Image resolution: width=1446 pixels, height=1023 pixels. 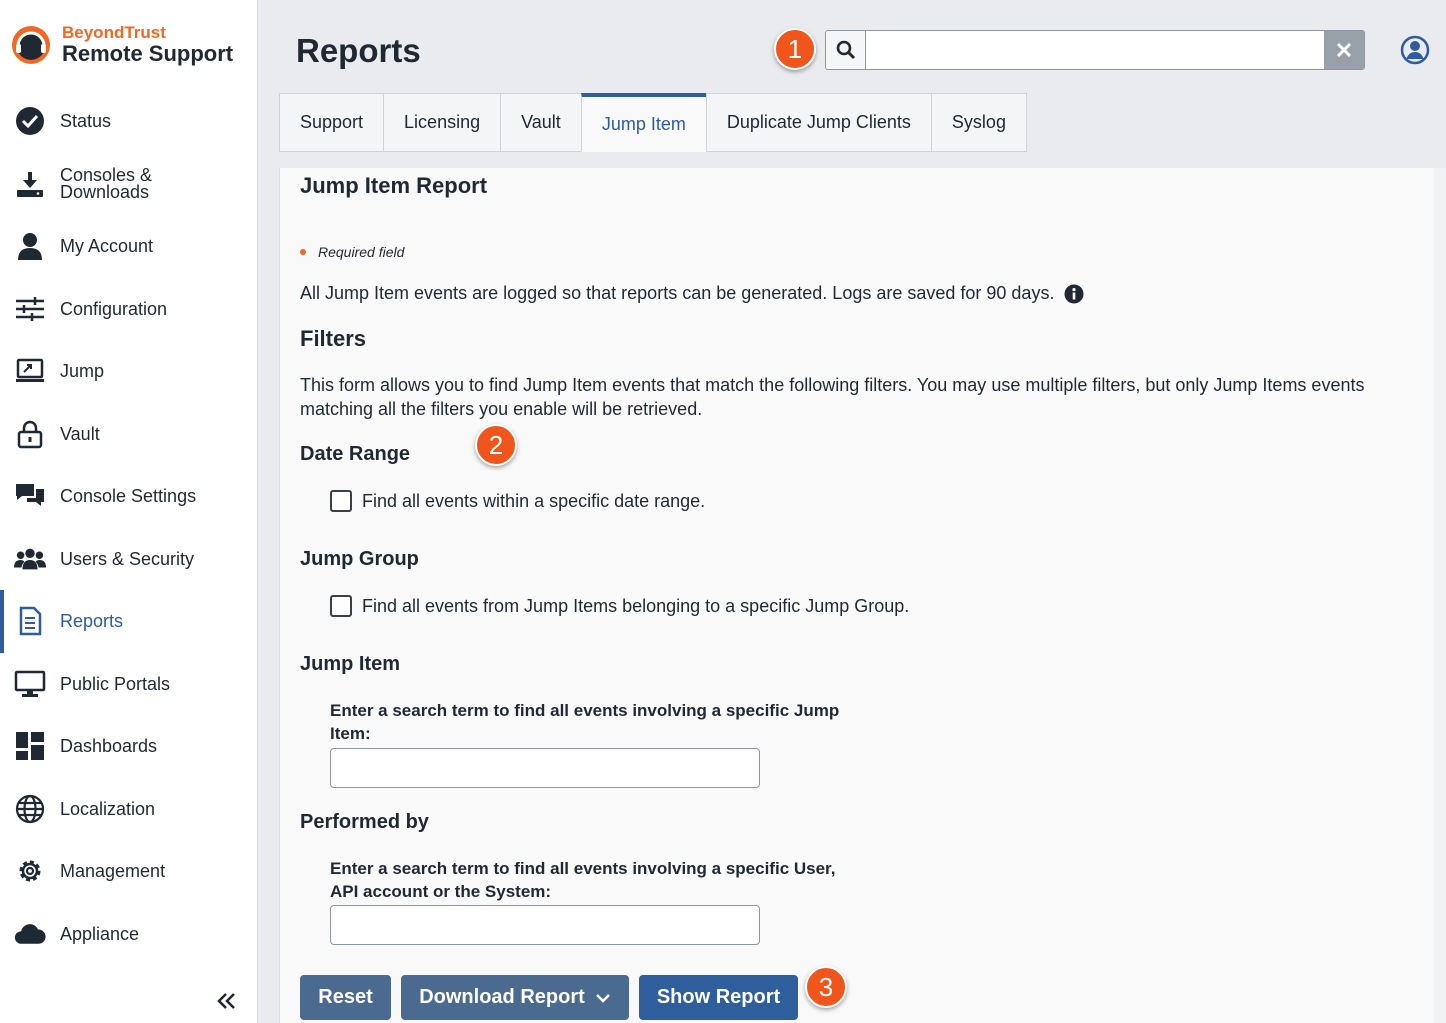 I want to click on globe-icon, so click(x=30, y=809).